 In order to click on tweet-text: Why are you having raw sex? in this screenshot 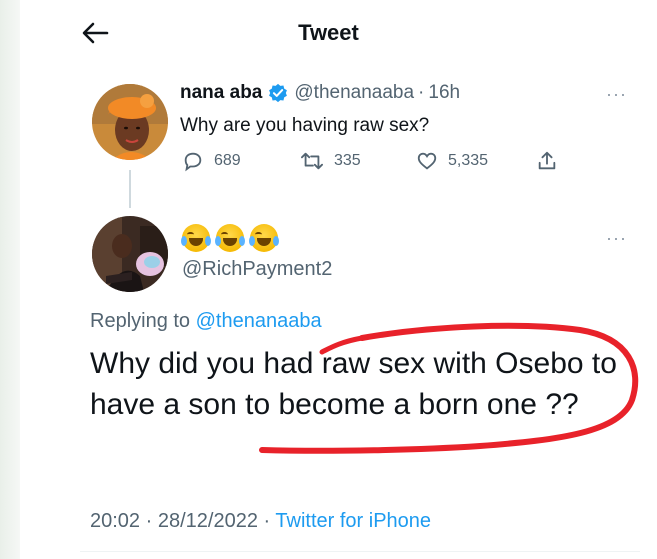, I will do `click(305, 125)`.